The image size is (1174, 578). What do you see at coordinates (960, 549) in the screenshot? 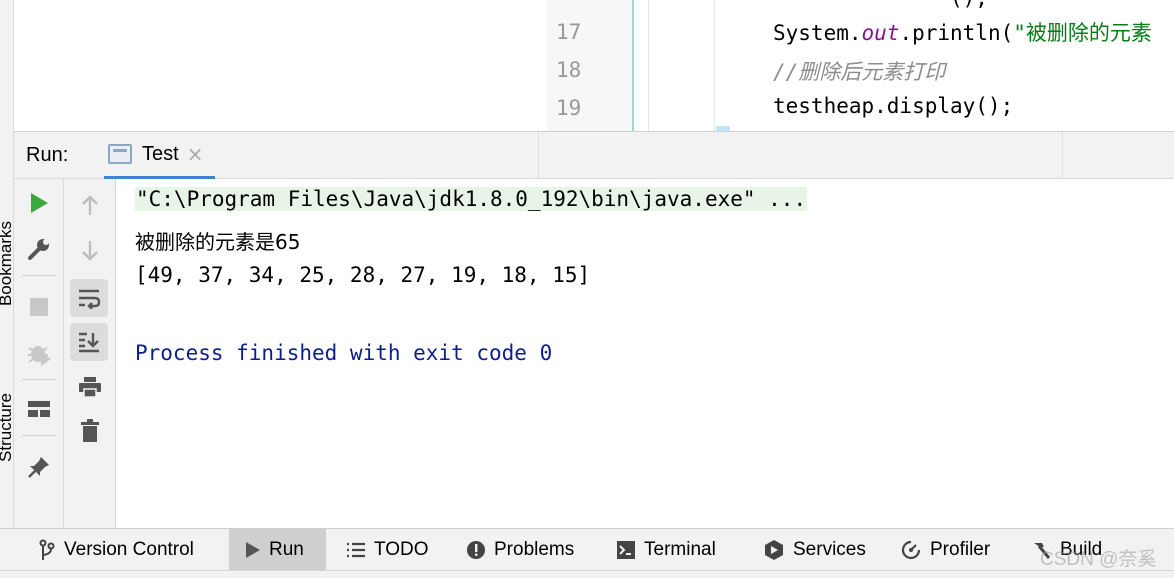
I see `tab-label: Profiler` at bounding box center [960, 549].